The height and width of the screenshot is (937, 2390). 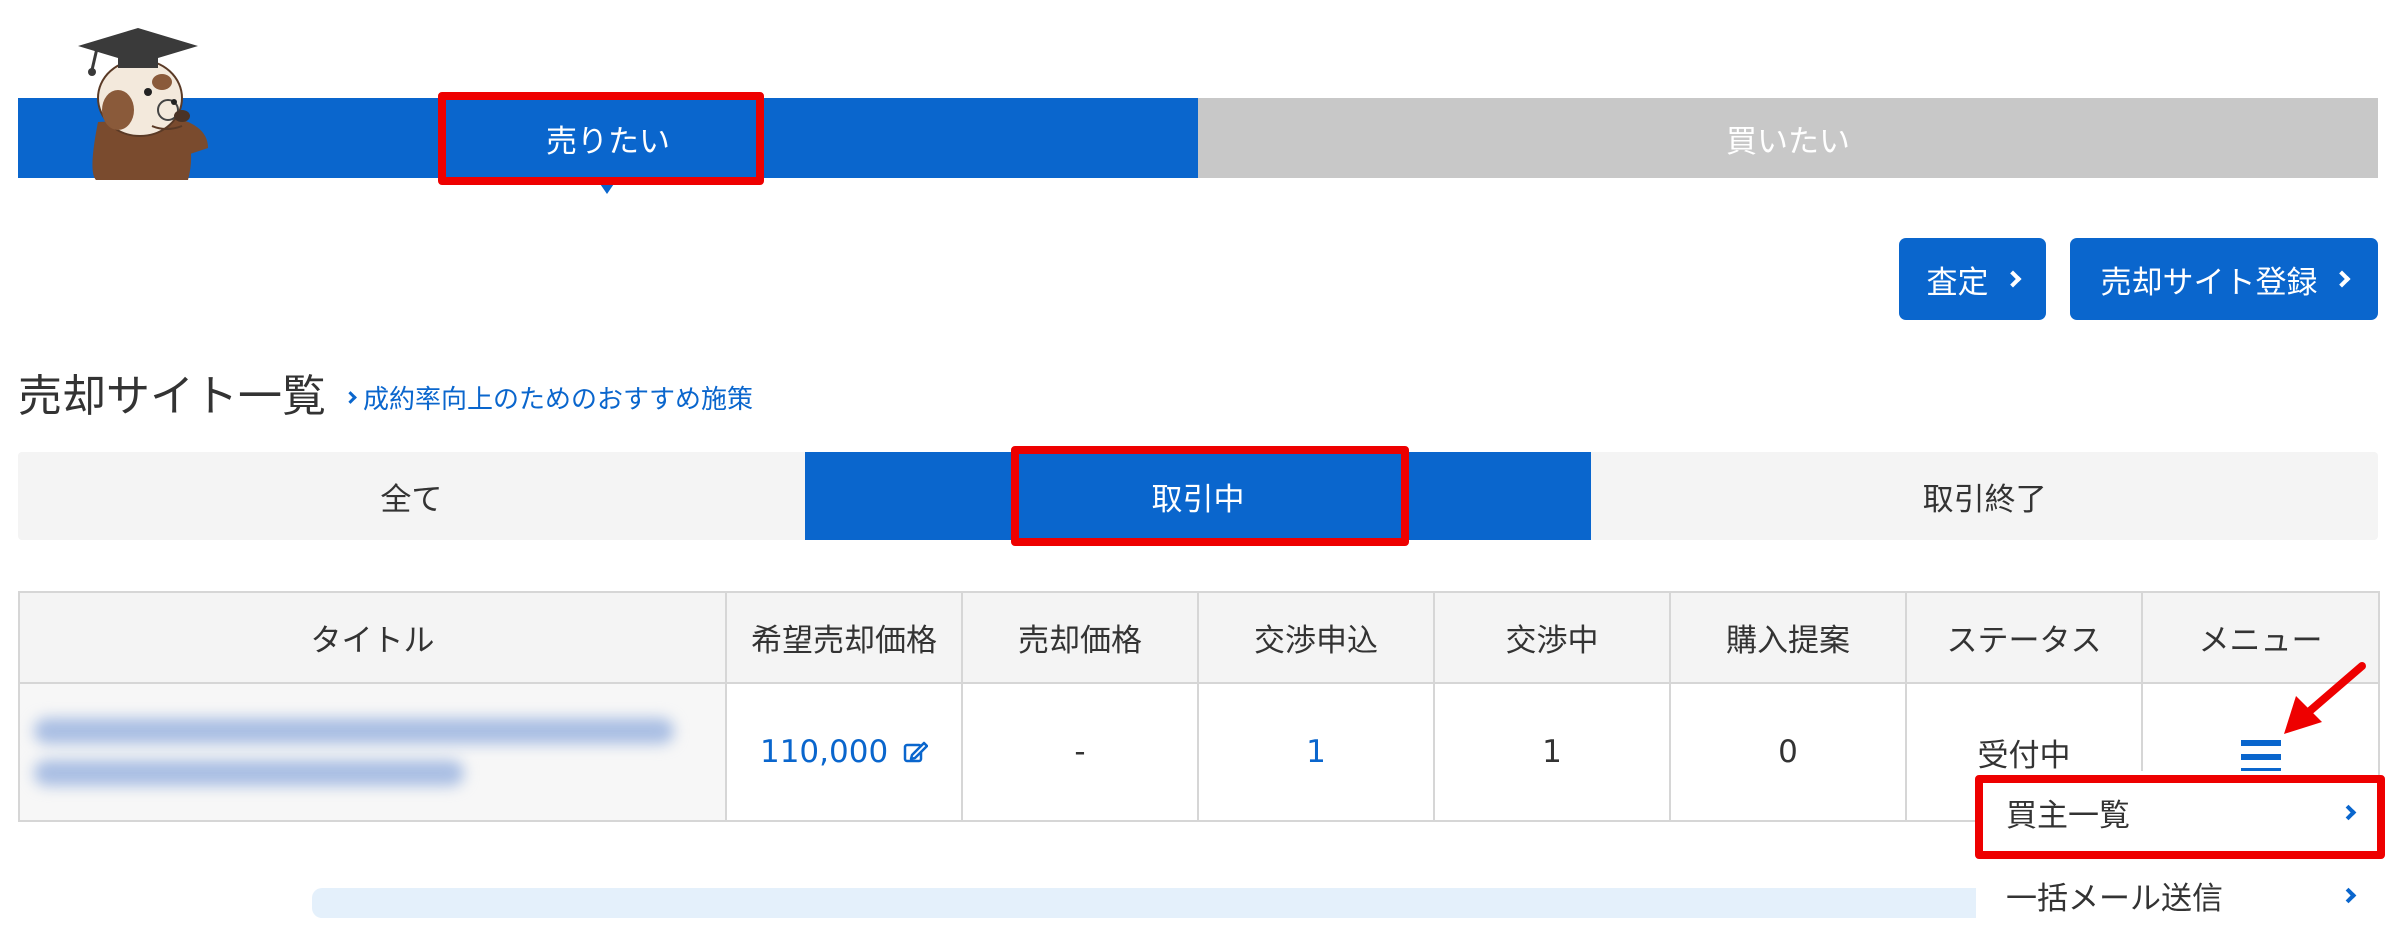 What do you see at coordinates (2068, 815) in the screenshot?
I see `menu-item-buyer-list-label: 買主一覧` at bounding box center [2068, 815].